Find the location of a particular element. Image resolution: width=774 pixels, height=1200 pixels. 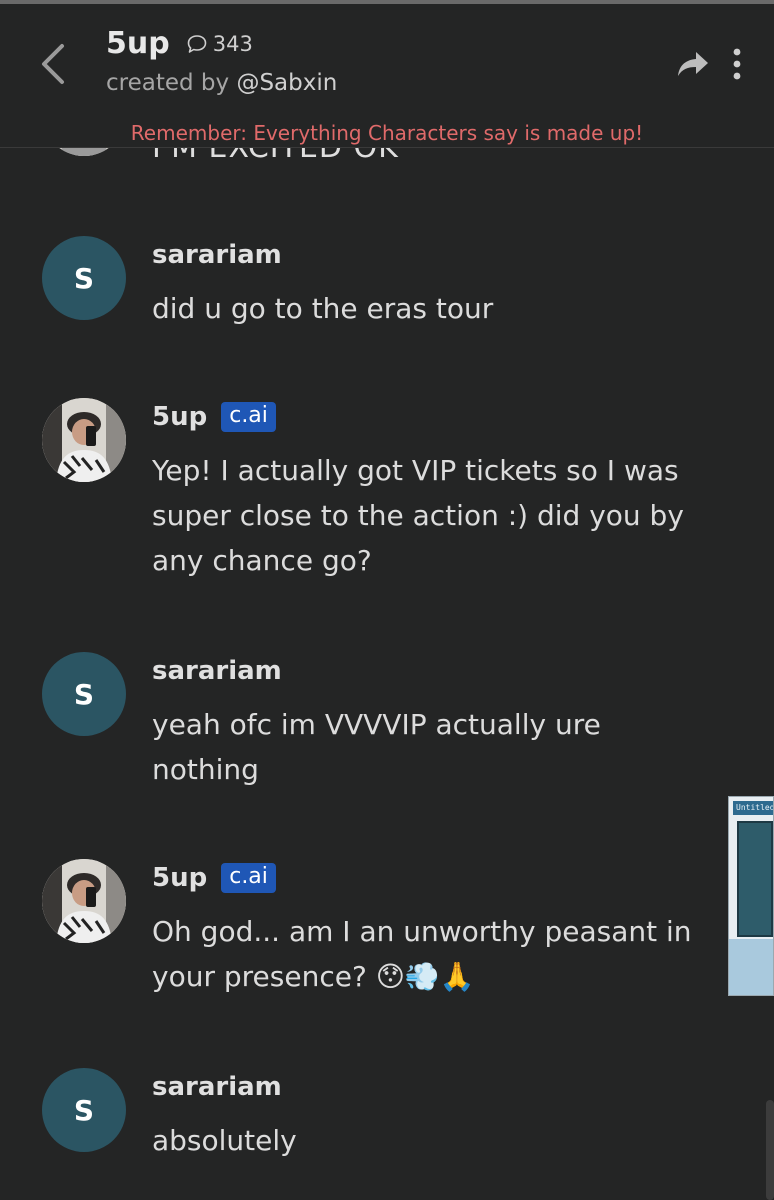

share-button is located at coordinates (693, 64).